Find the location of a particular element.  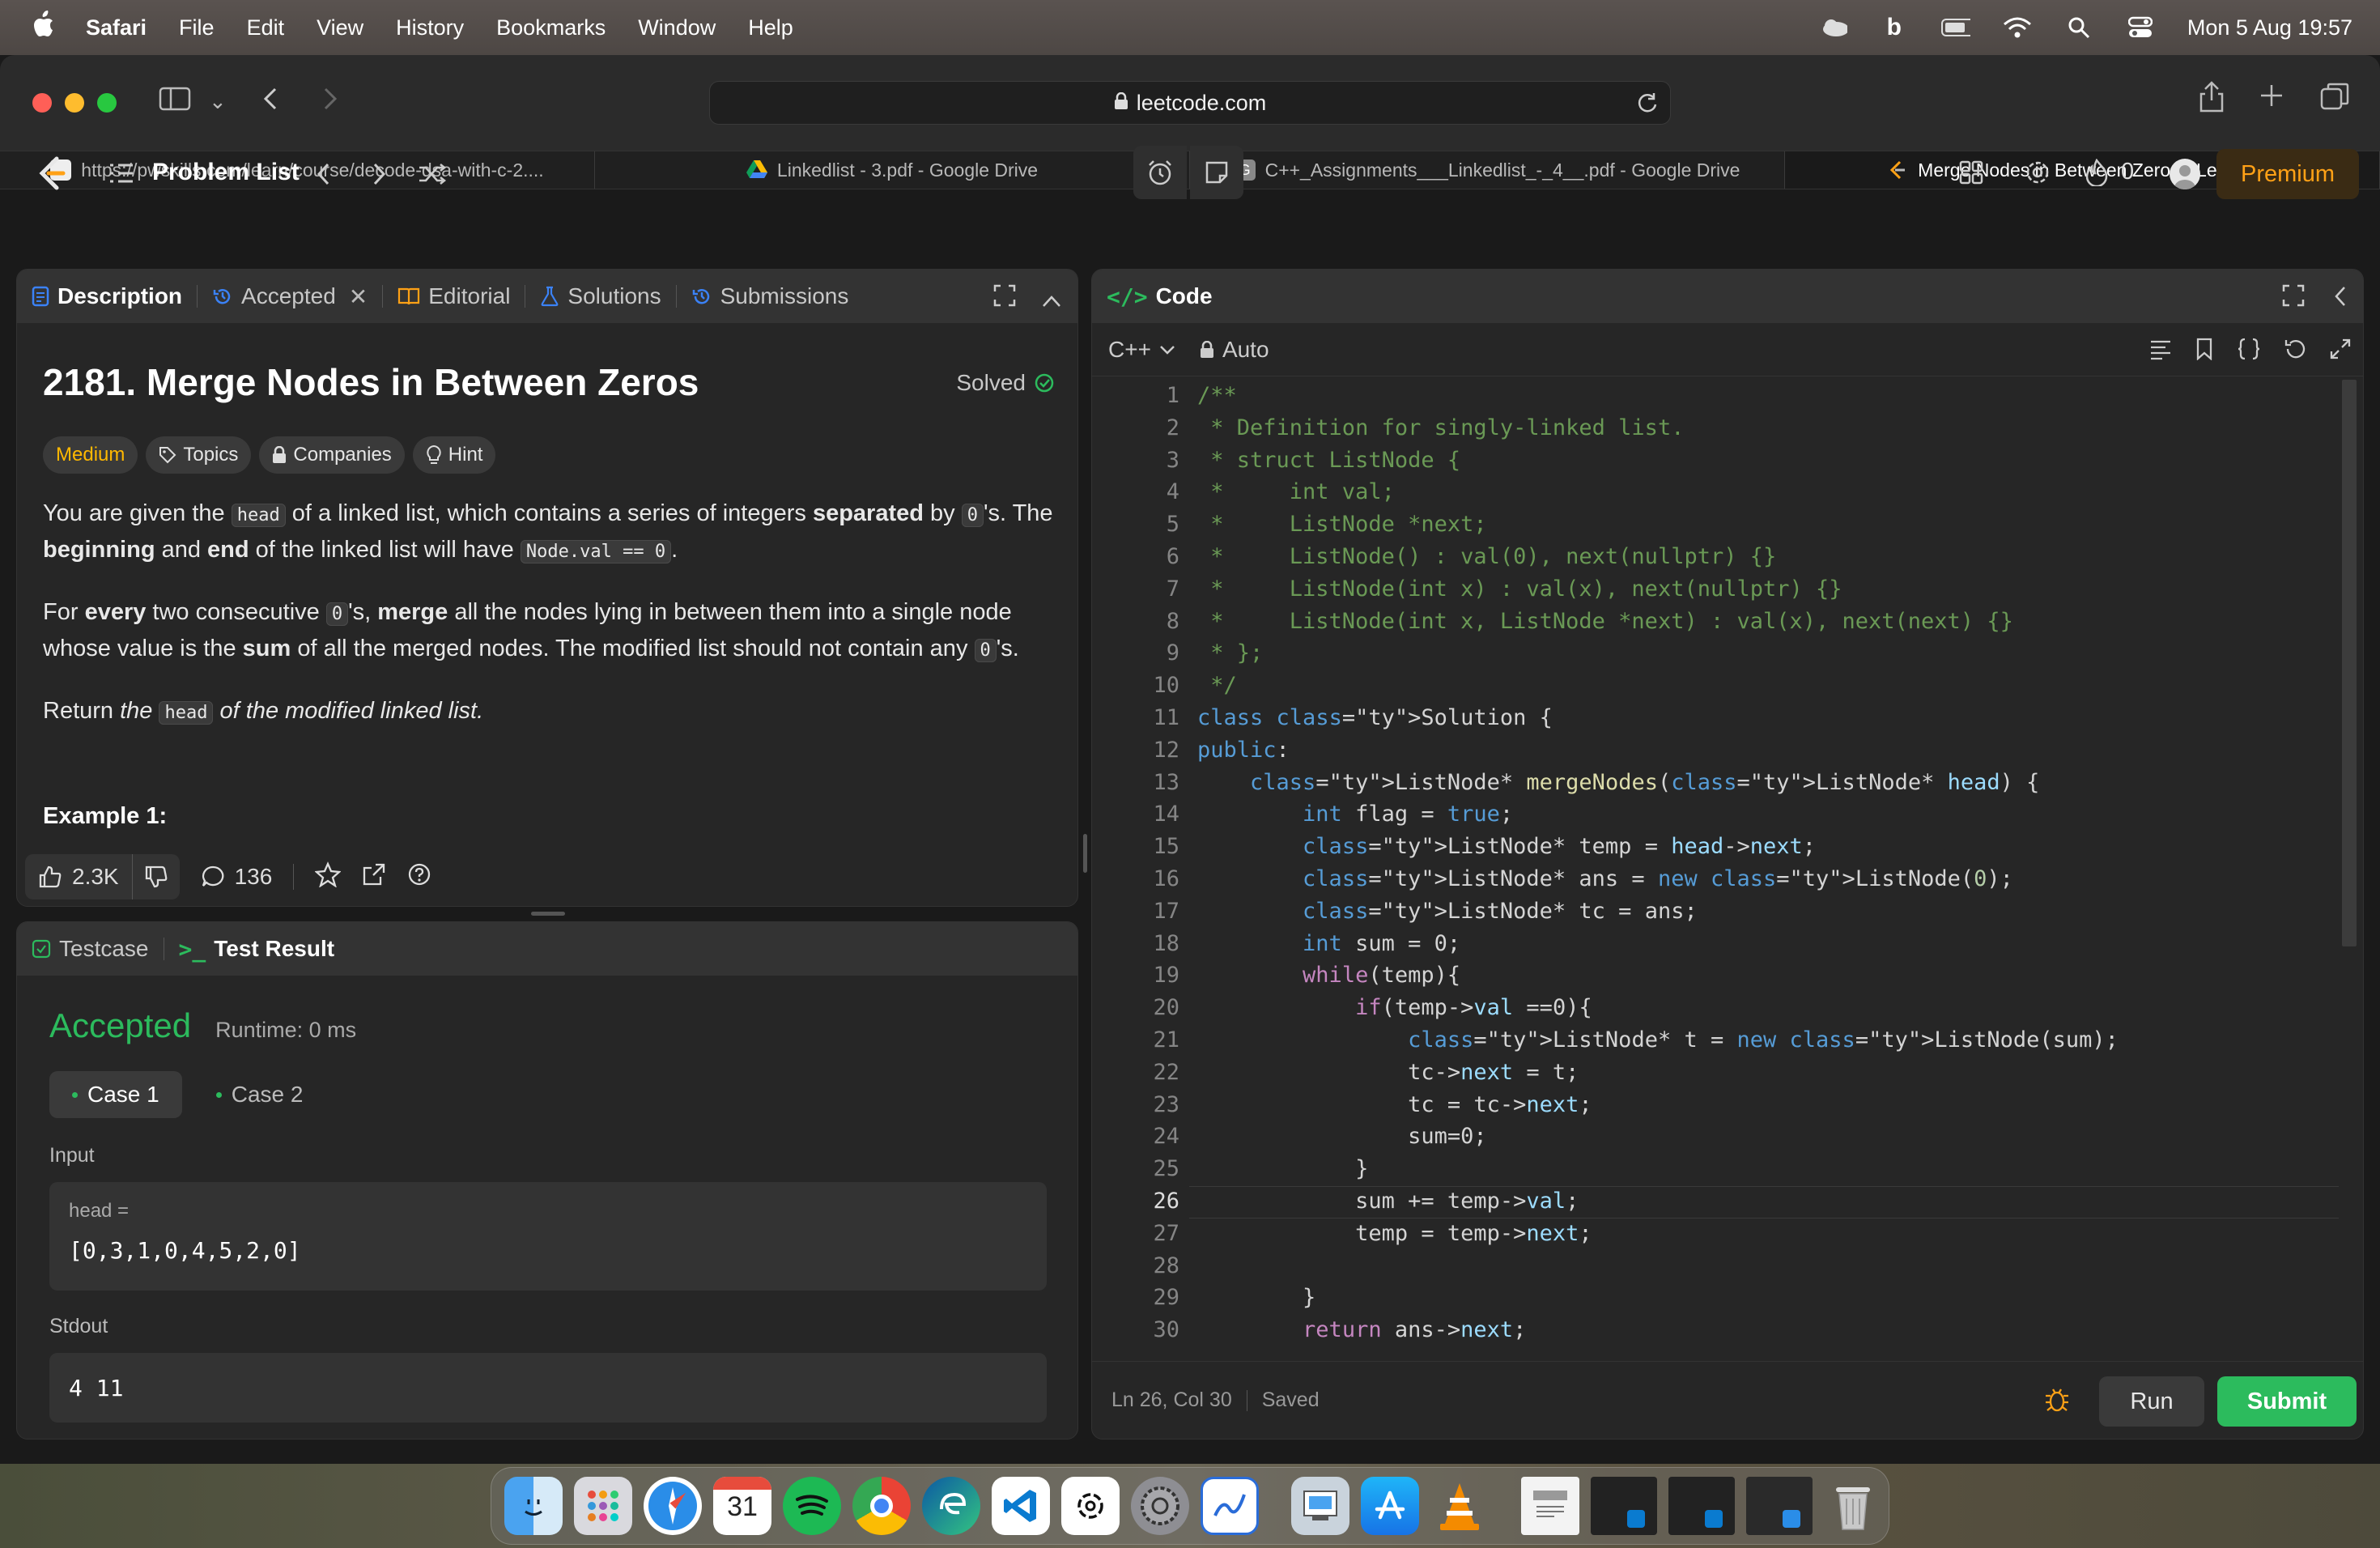

menu-clock: Mon 5 Aug 19:57 is located at coordinates (2269, 27).